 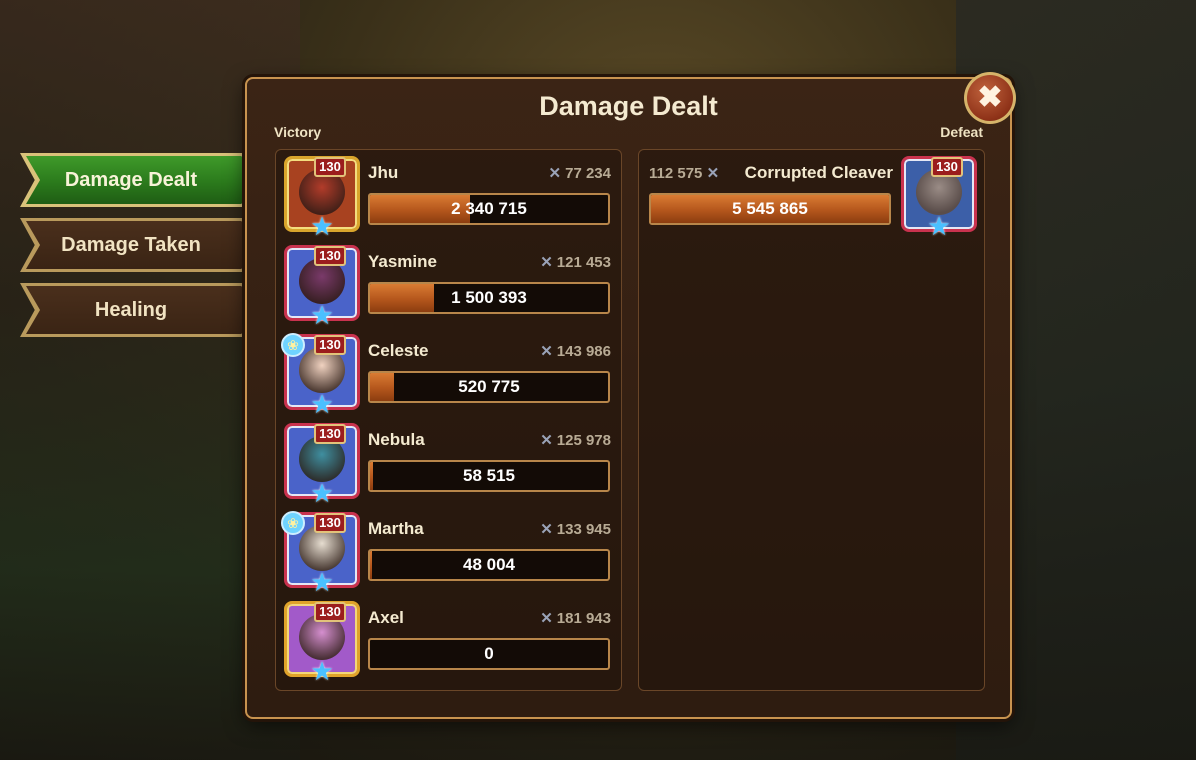 I want to click on hero-power: ✕ 133 945, so click(x=575, y=529).